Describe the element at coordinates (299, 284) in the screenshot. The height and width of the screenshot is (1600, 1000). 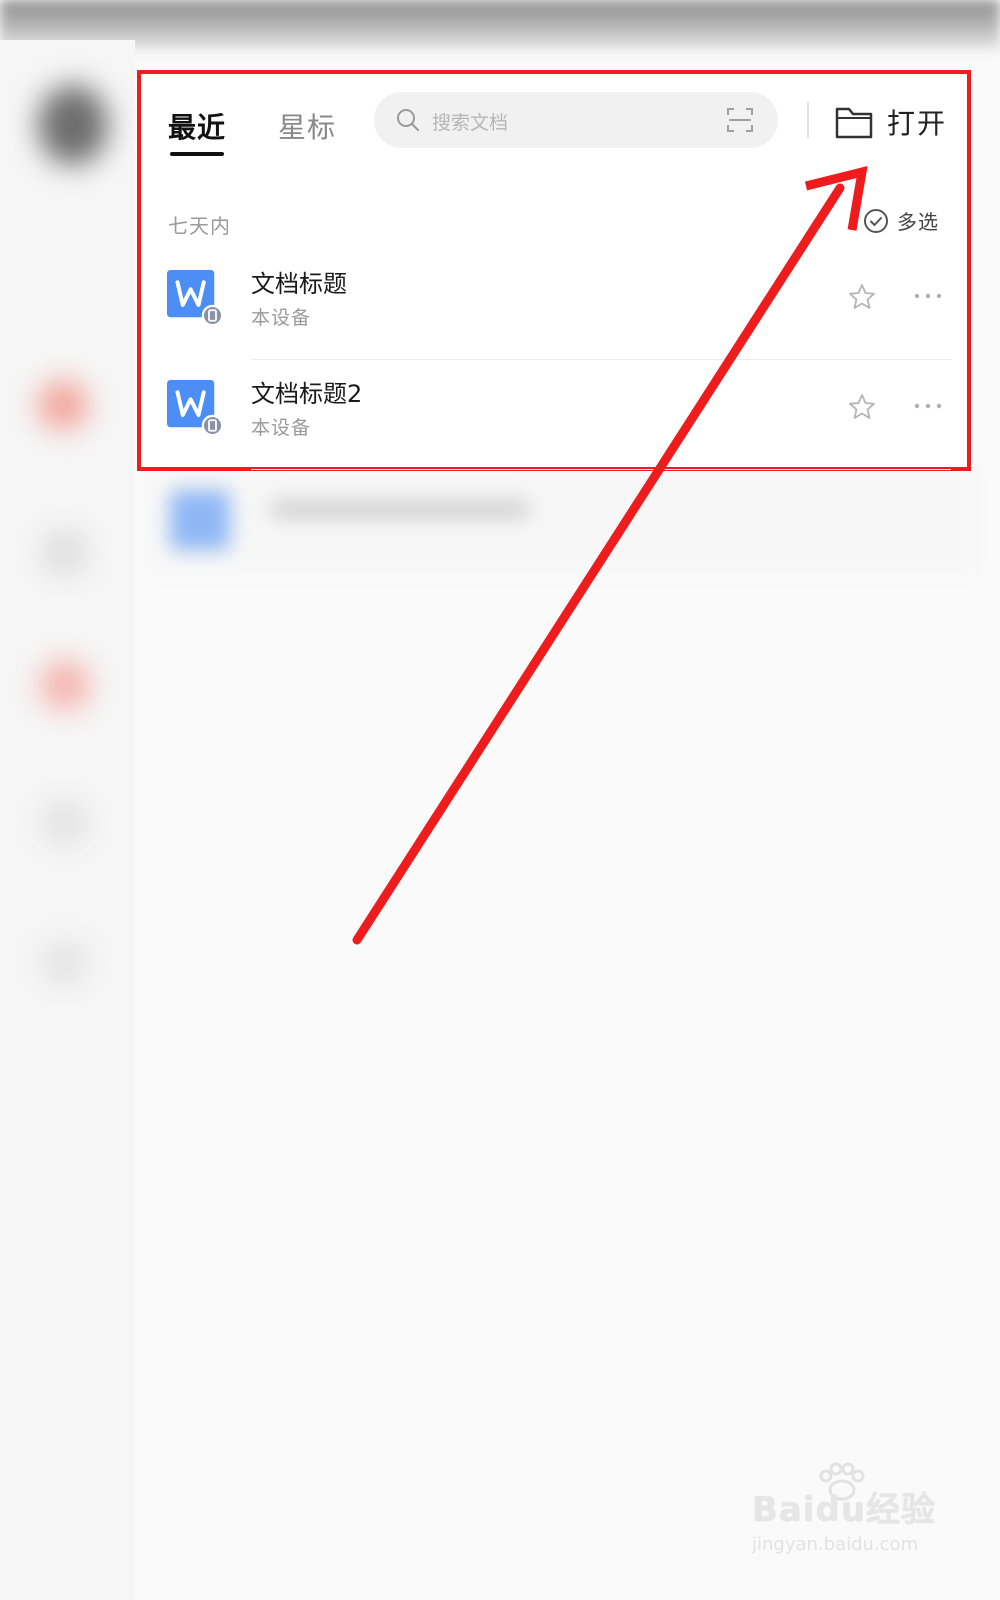
I see `file-title: 文档标题` at that location.